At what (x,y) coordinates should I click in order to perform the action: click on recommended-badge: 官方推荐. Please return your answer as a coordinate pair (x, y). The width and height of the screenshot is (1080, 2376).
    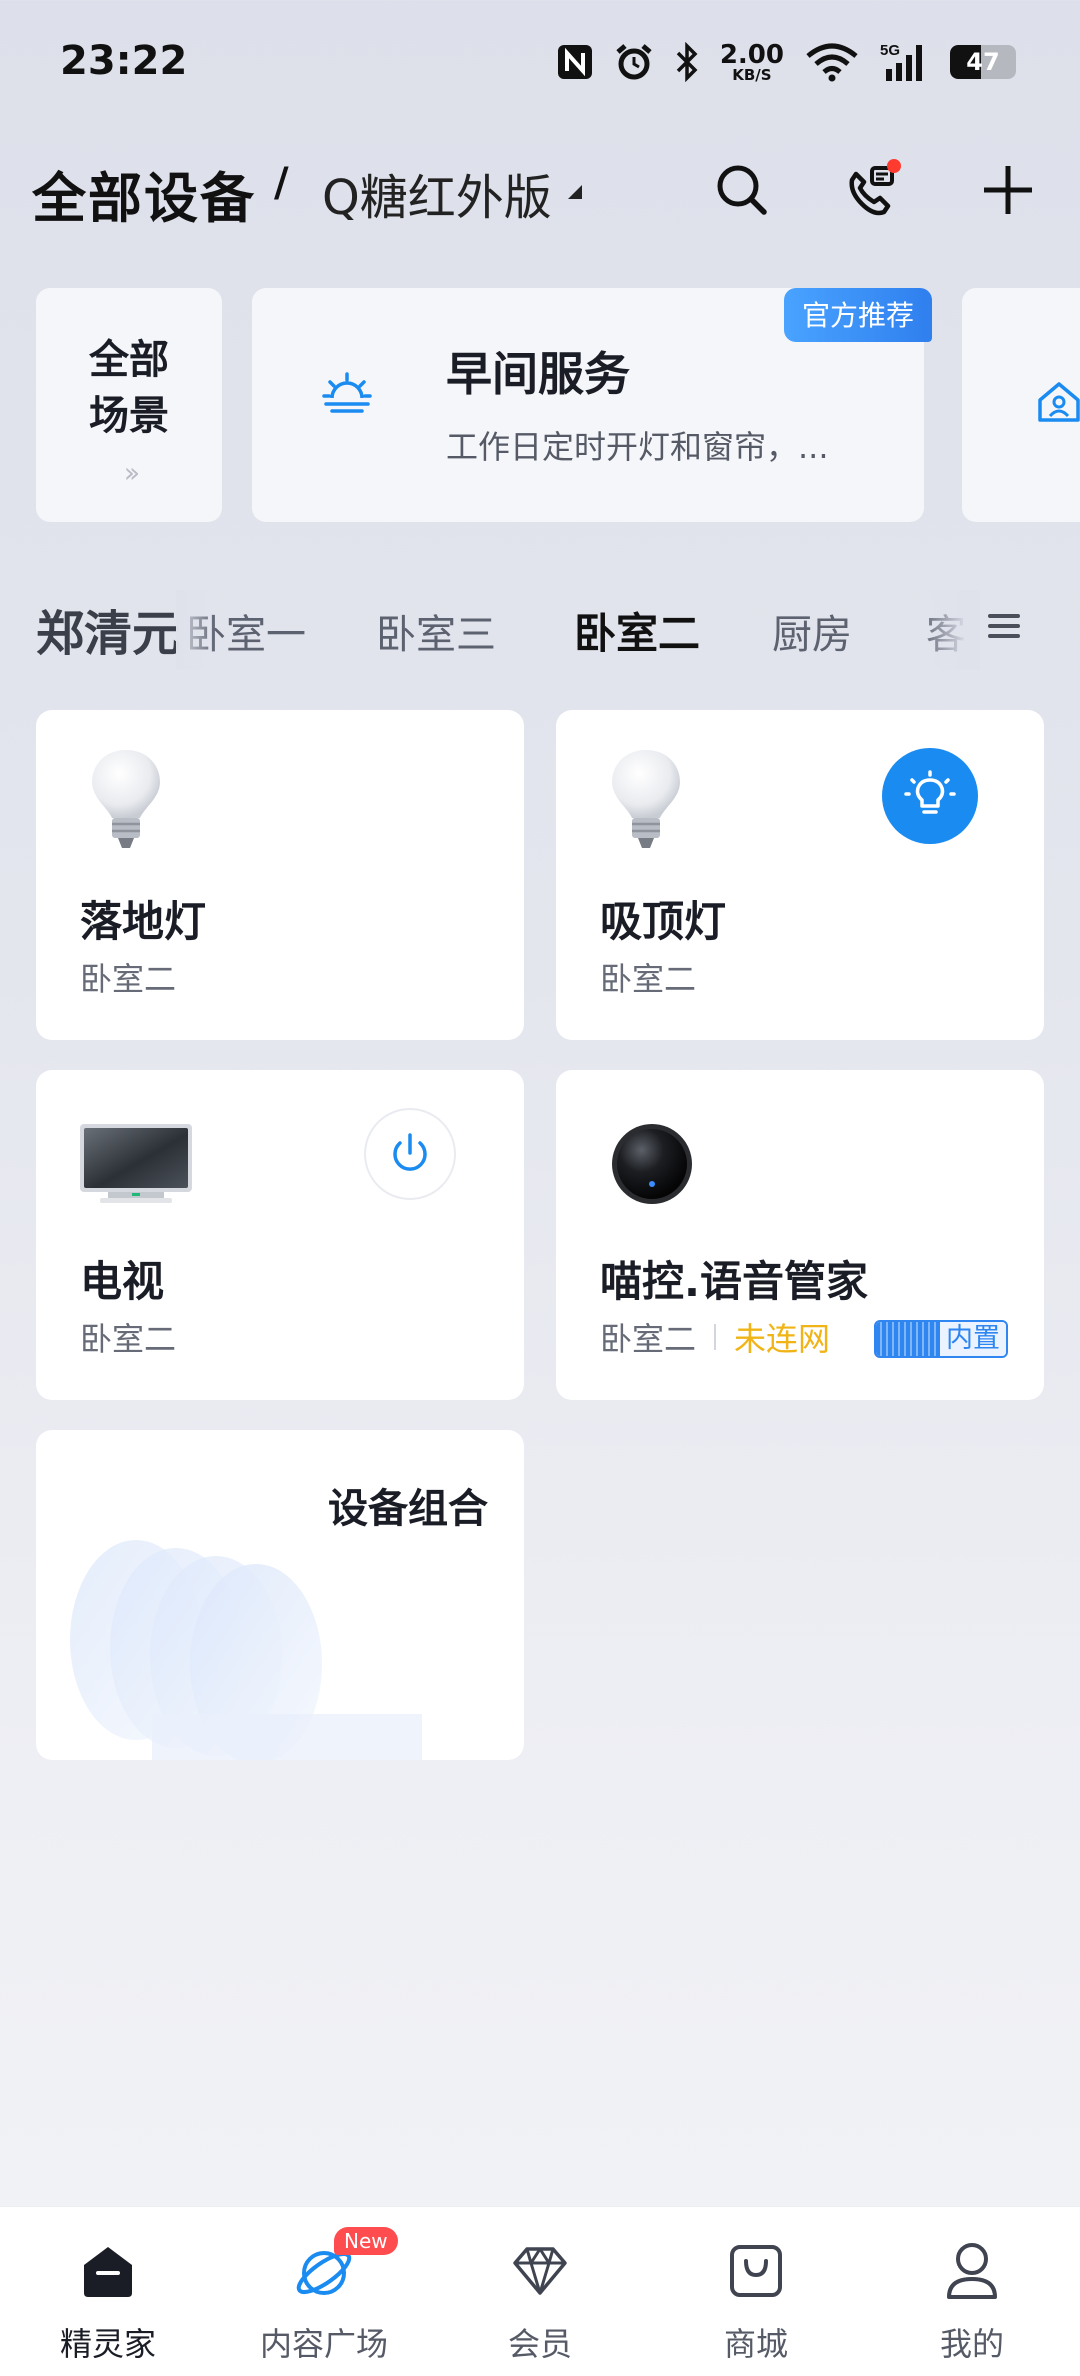
    Looking at the image, I should click on (857, 315).